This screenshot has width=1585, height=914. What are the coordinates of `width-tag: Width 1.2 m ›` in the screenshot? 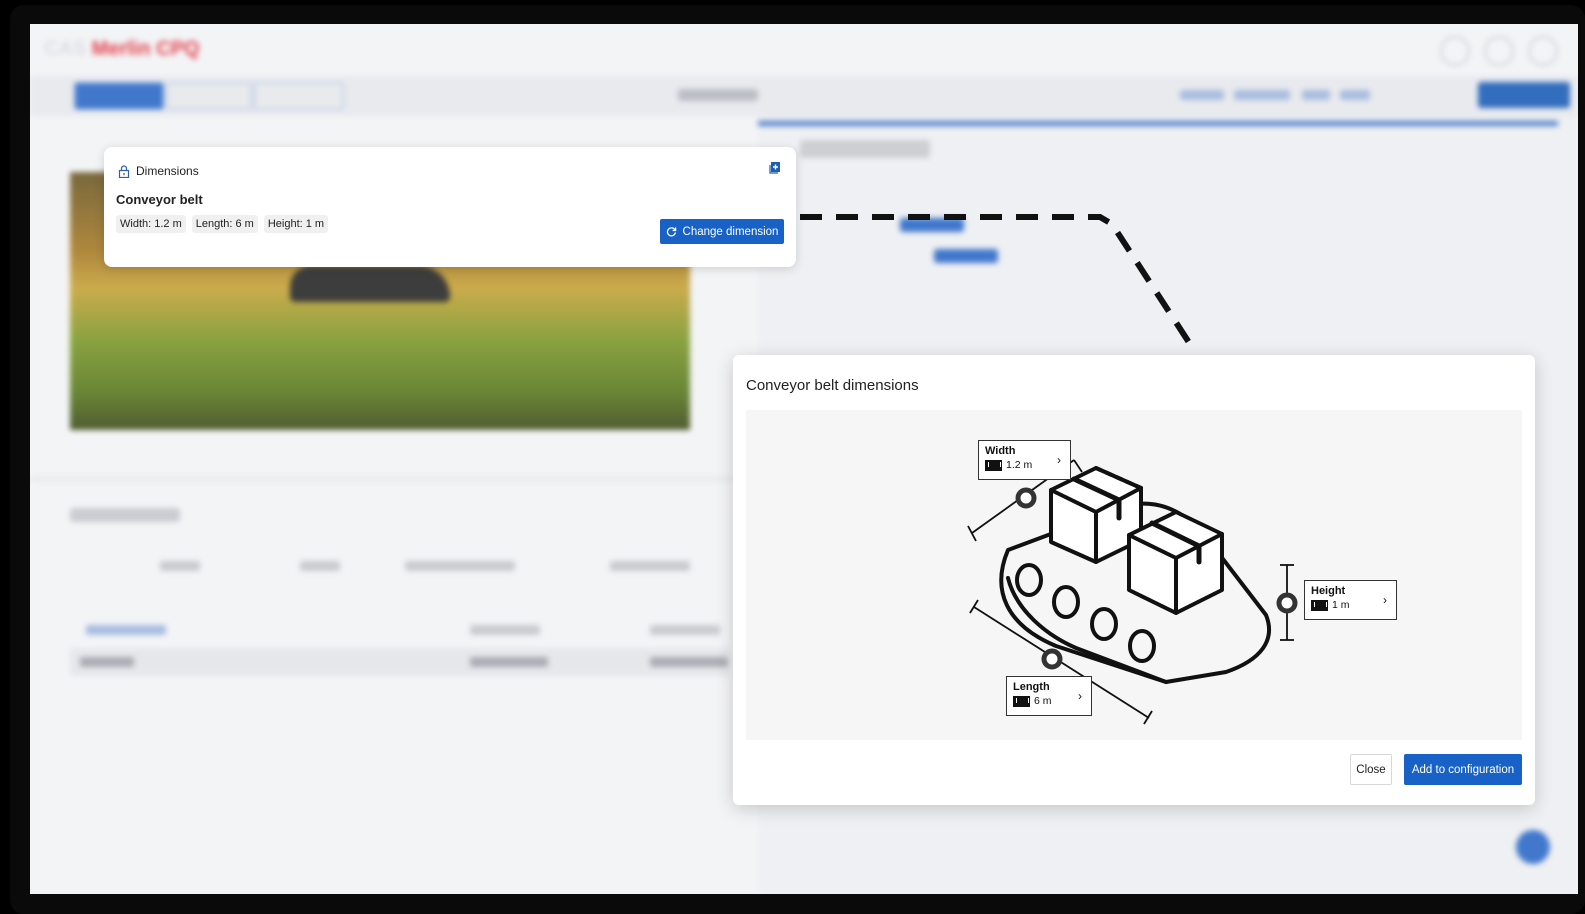 It's located at (1024, 460).